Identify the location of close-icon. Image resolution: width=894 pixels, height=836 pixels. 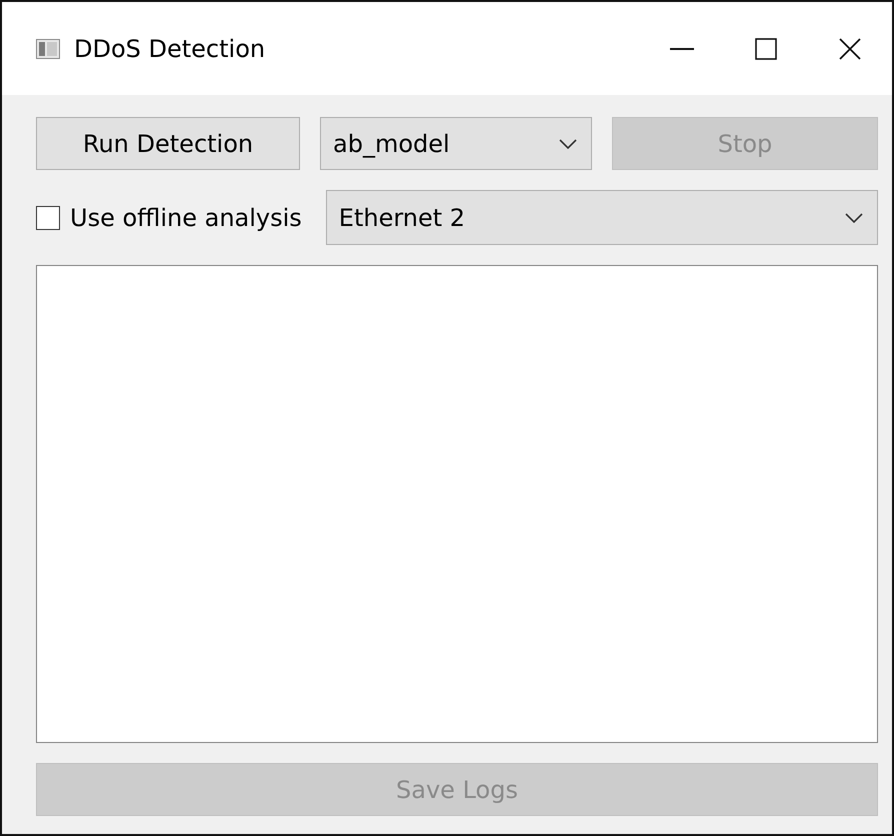
(850, 49).